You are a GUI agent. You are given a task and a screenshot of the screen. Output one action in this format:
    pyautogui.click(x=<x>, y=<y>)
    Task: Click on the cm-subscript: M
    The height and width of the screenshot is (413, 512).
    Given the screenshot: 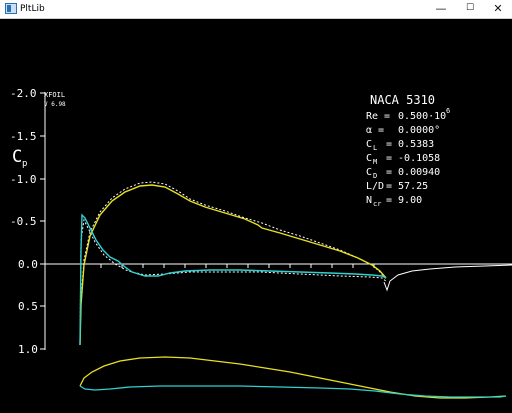 What is the action you would take?
    pyautogui.click(x=375, y=162)
    